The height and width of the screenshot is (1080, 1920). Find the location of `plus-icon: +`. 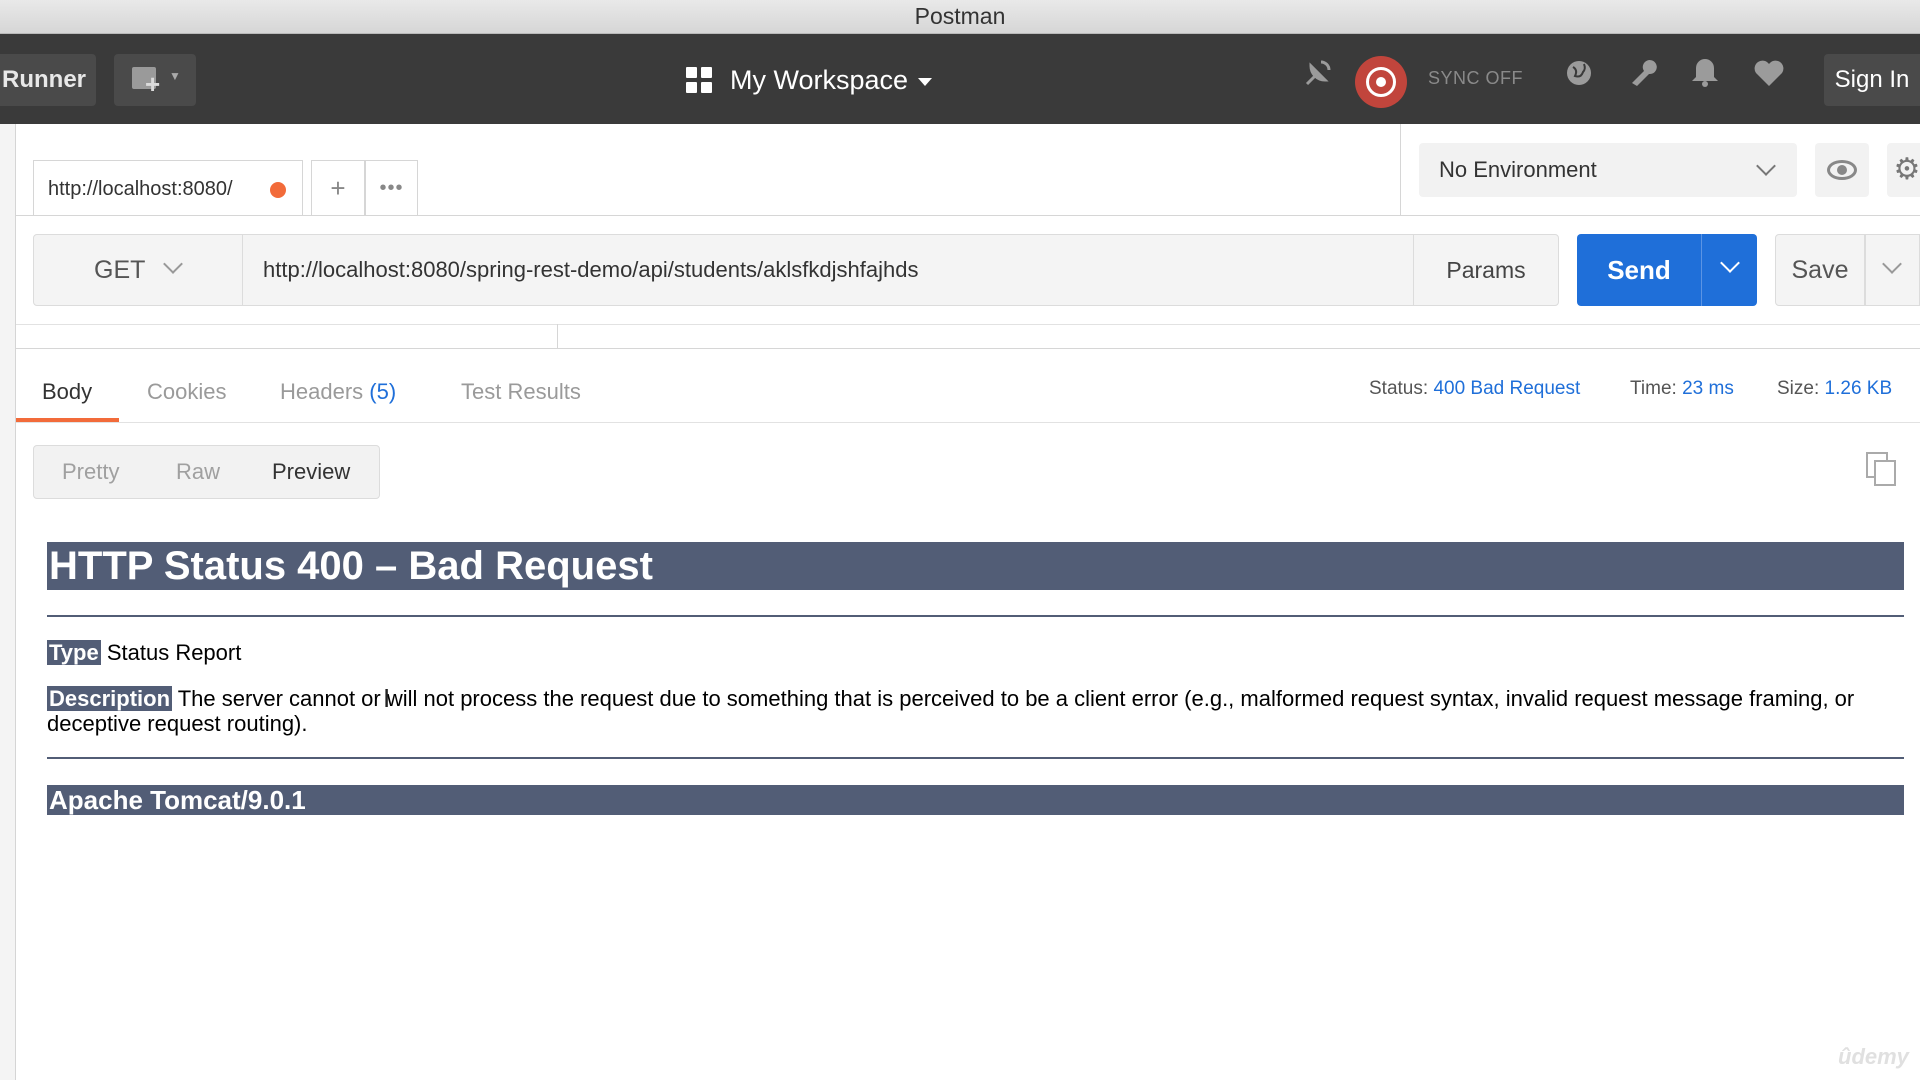

plus-icon: + is located at coordinates (153, 84).